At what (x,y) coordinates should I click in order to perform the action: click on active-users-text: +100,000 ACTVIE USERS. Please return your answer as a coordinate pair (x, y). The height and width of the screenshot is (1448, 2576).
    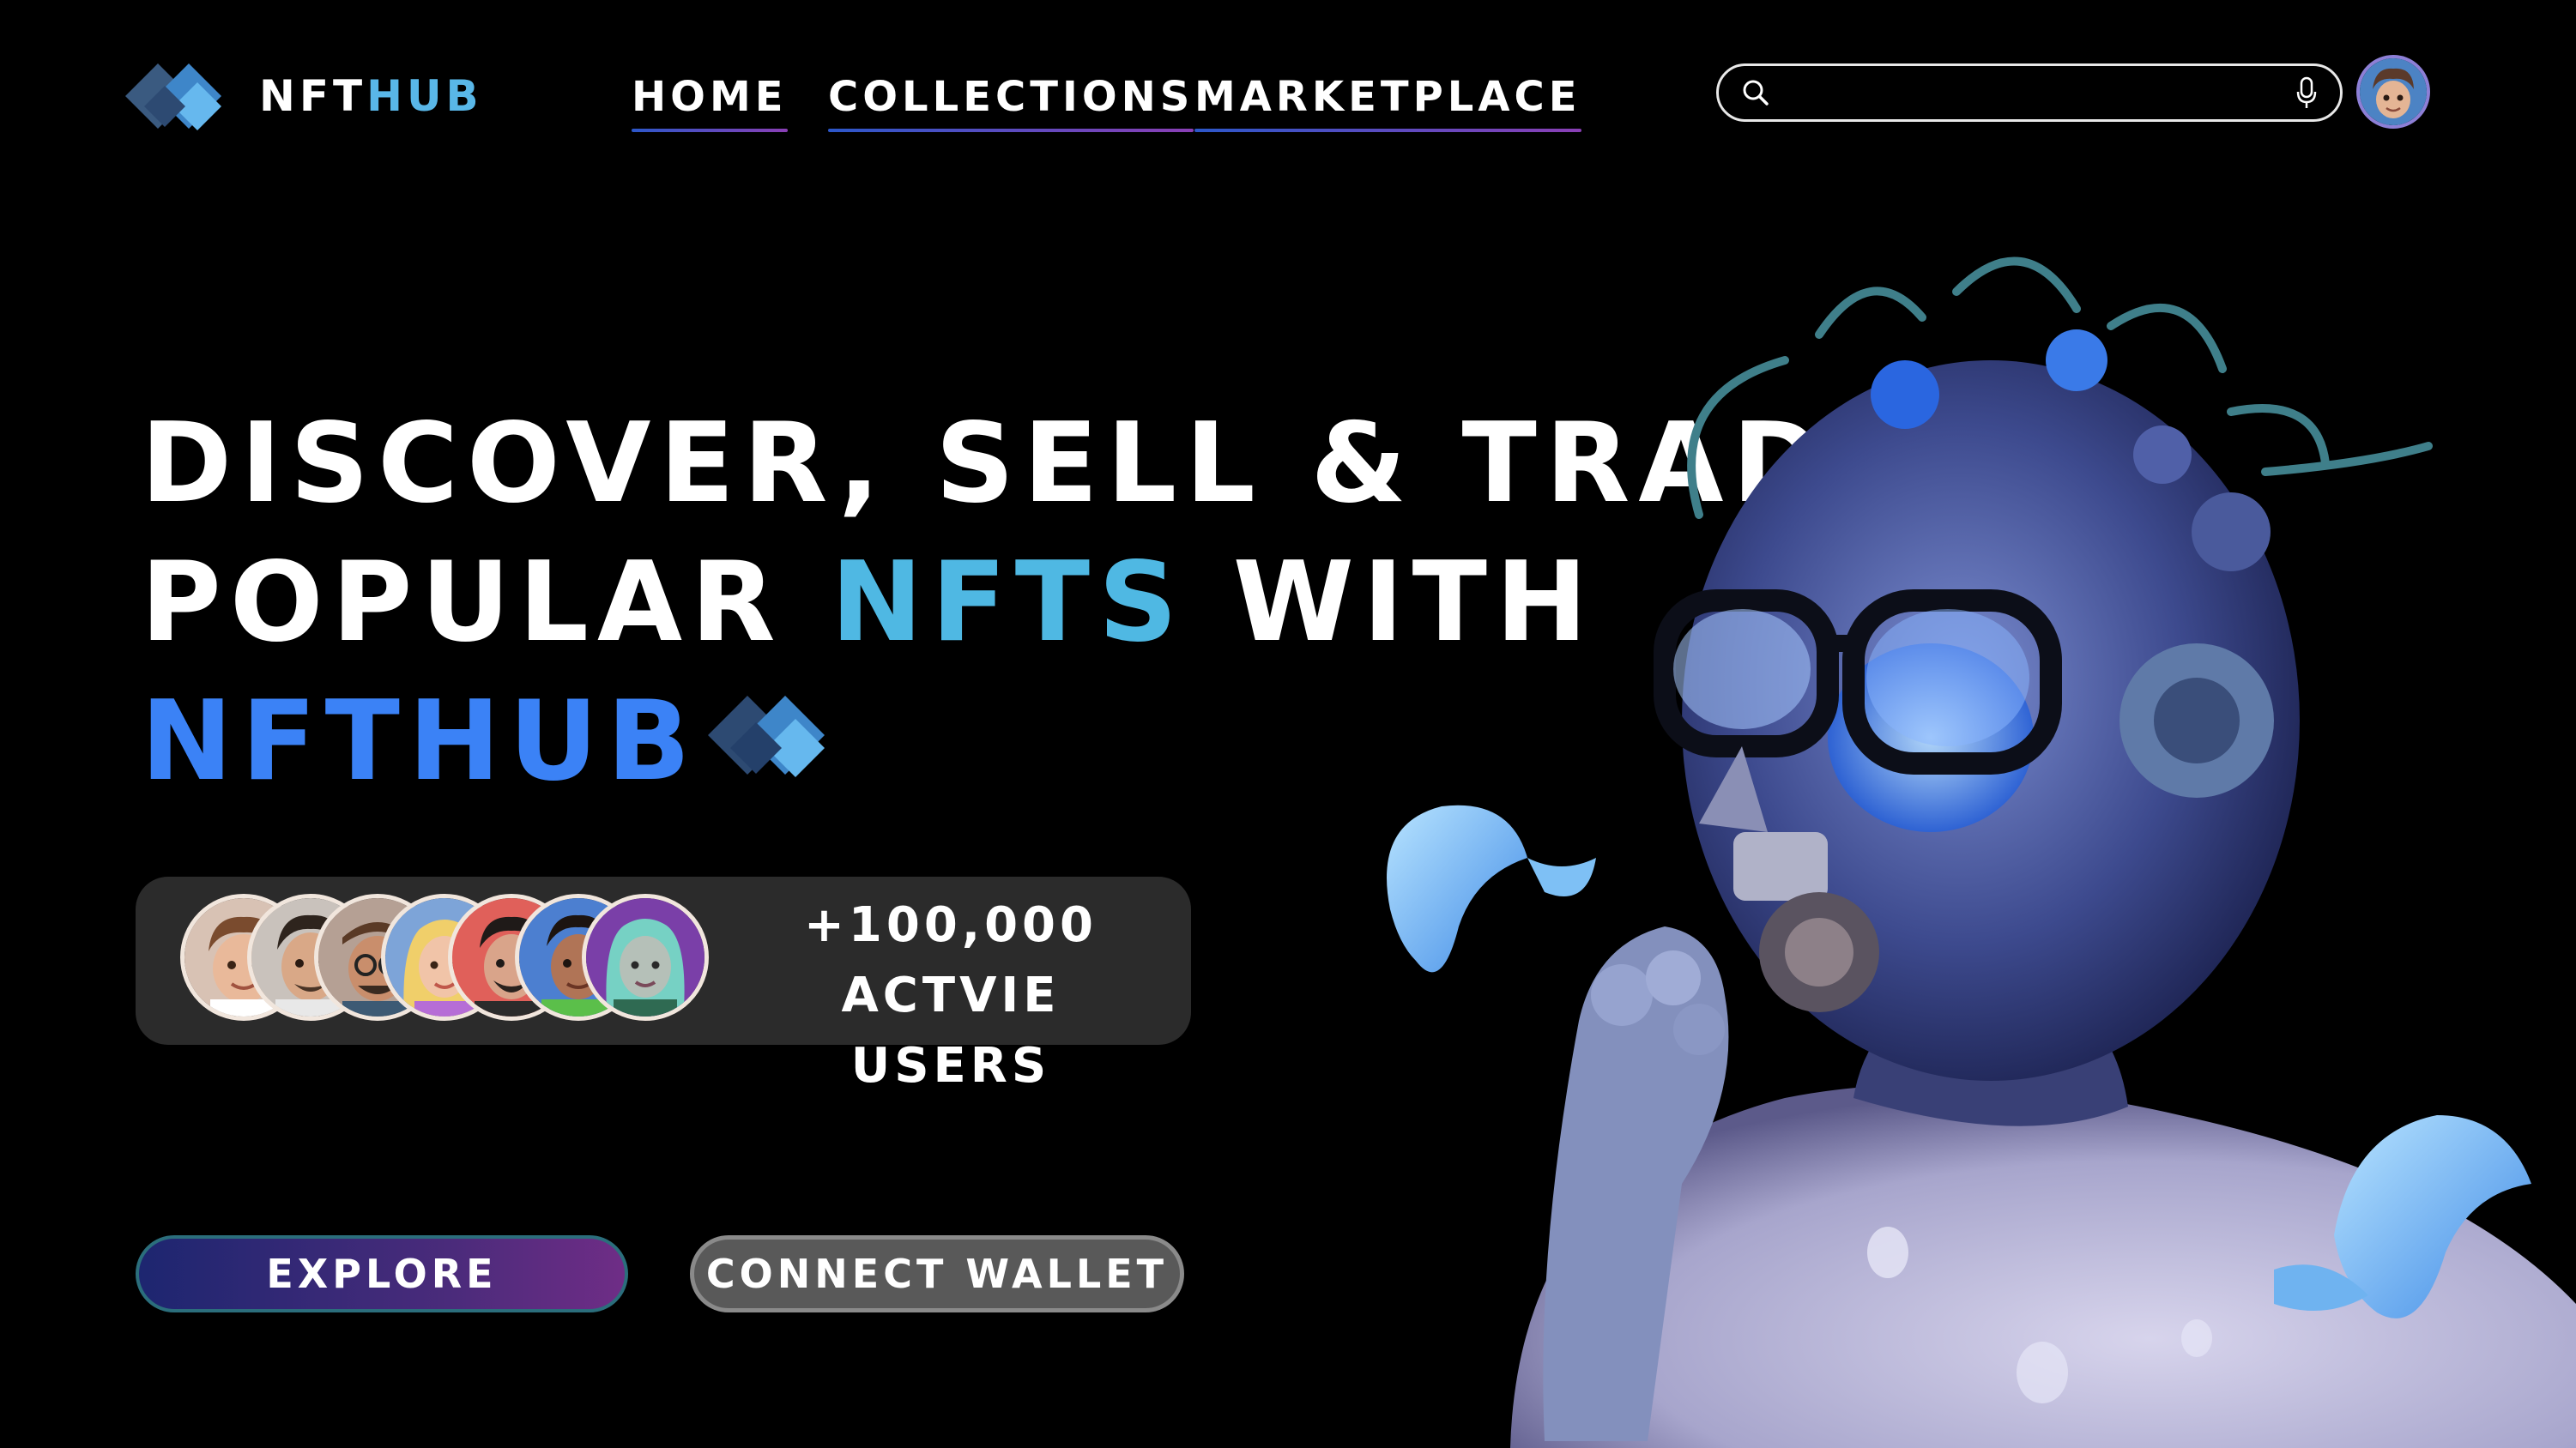
    Looking at the image, I should click on (951, 995).